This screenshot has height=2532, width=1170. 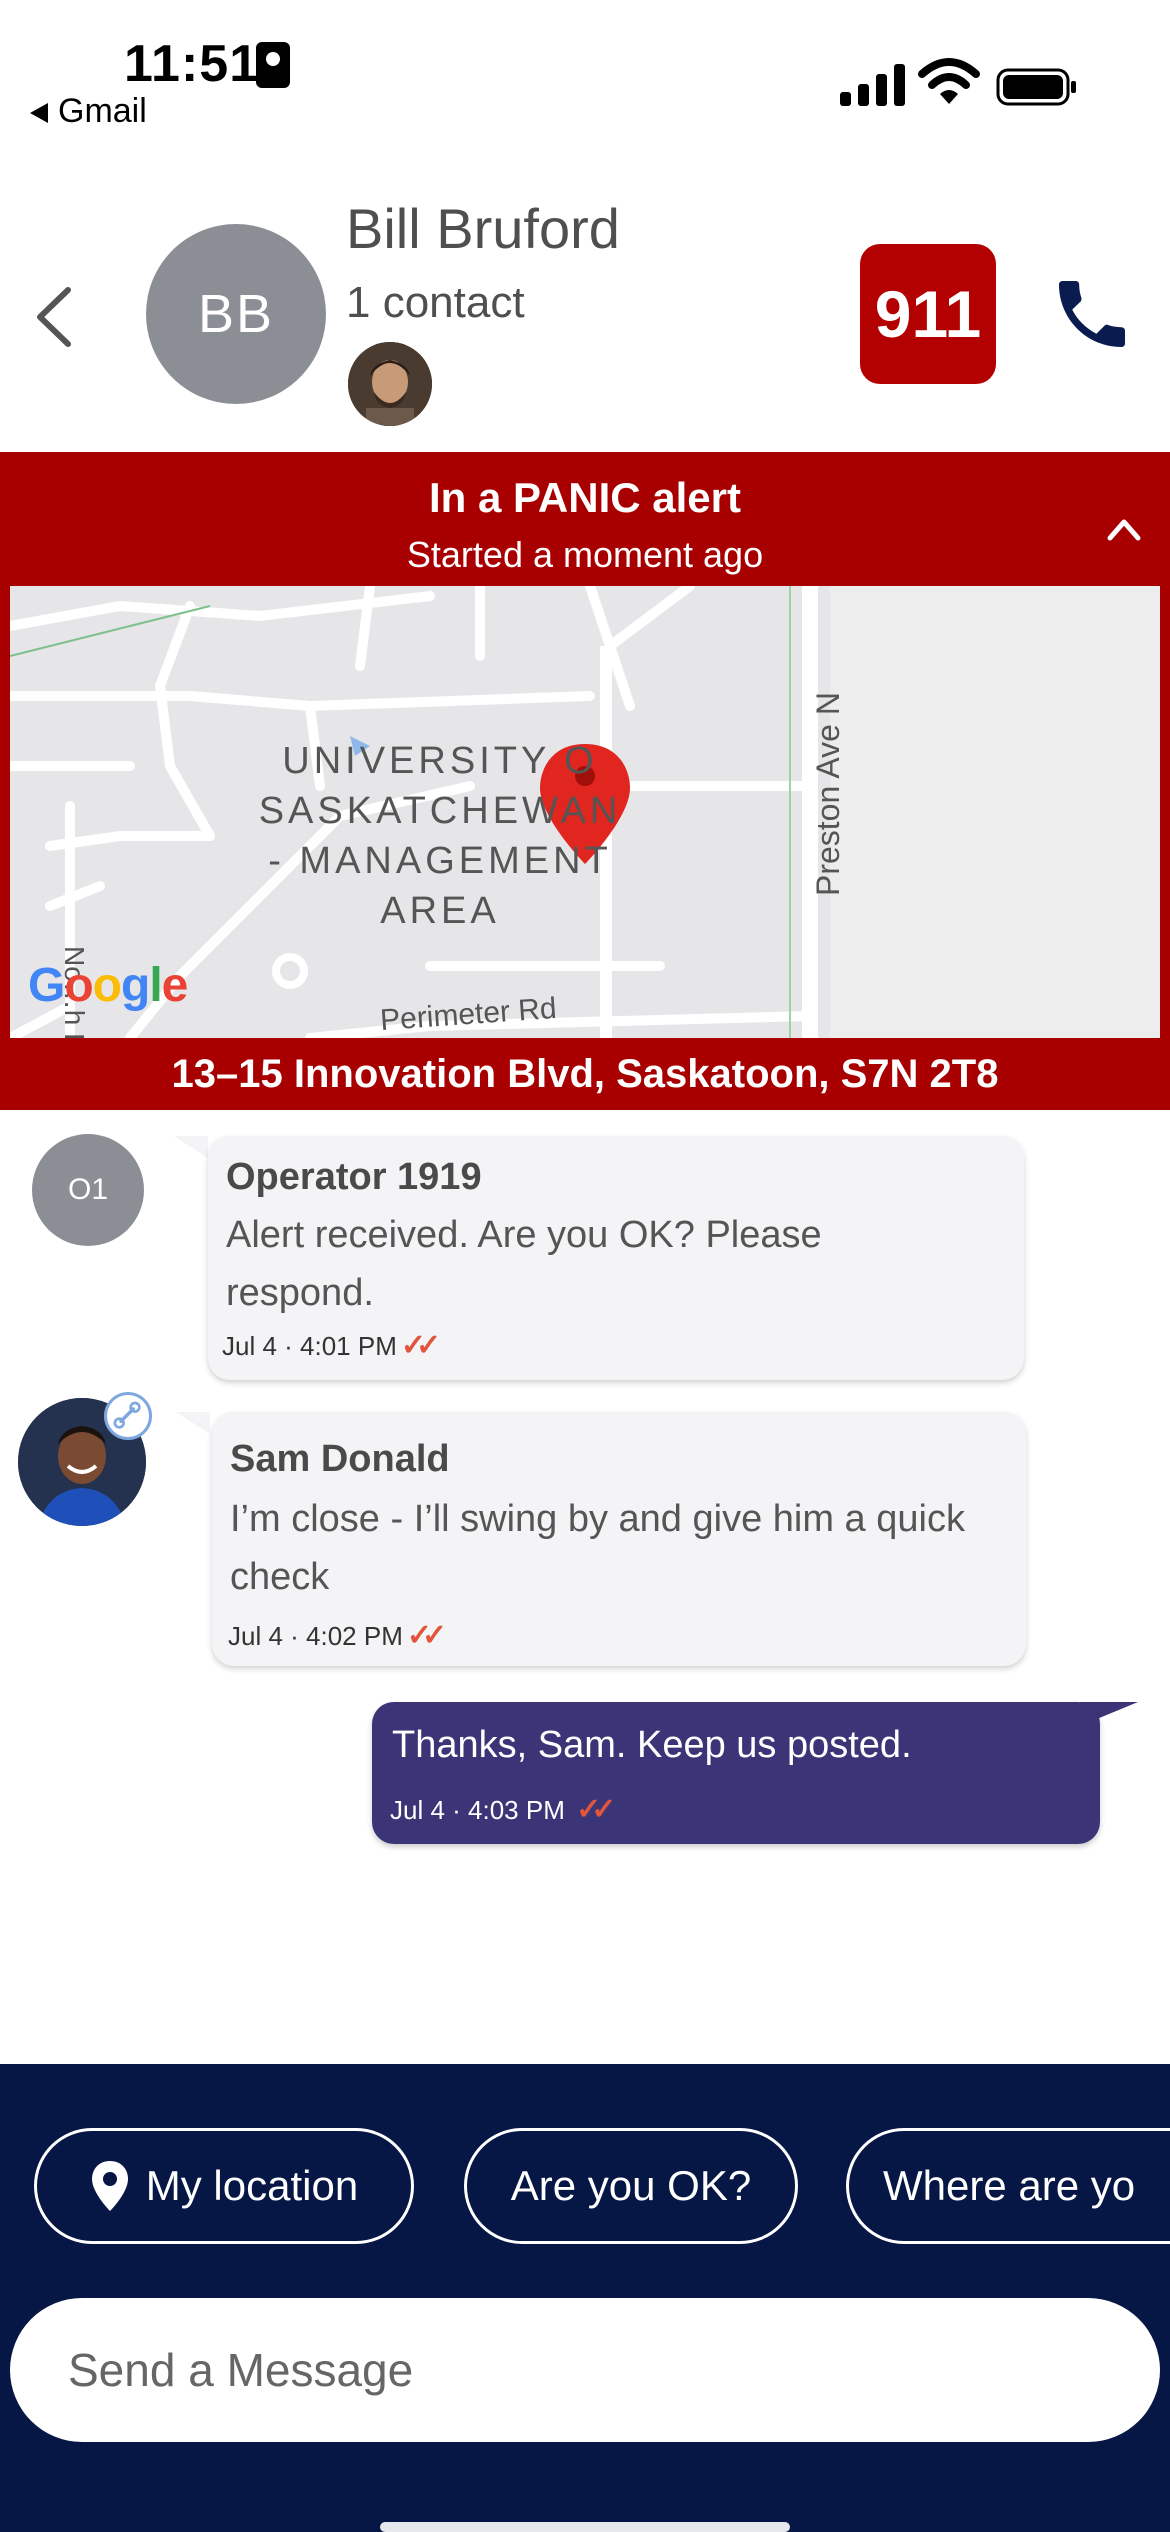 What do you see at coordinates (128, 1416) in the screenshot?
I see `link-badge-icon` at bounding box center [128, 1416].